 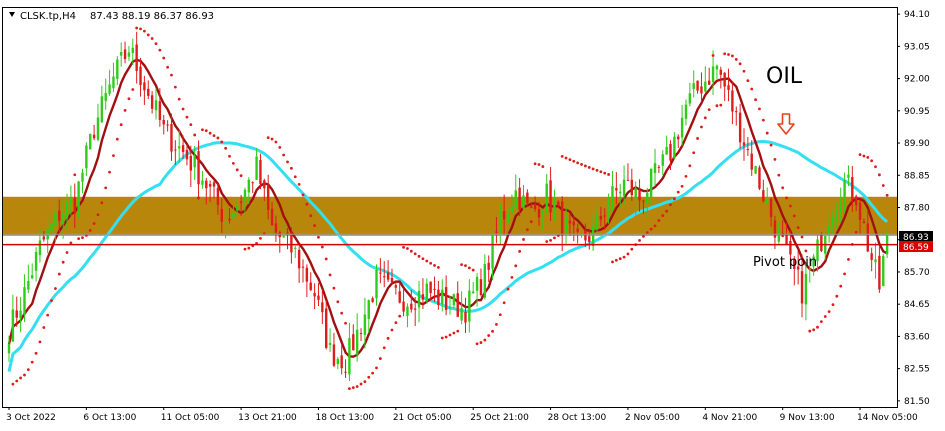 I want to click on x-tick-label: 25 Oct 21:00, so click(x=499, y=418).